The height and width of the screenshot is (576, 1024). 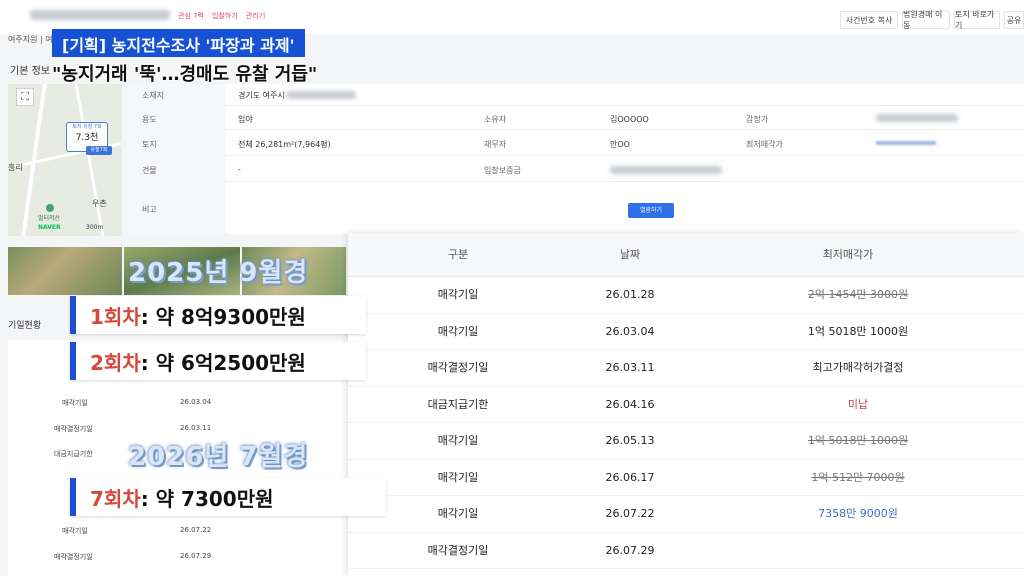 I want to click on share-button: 공유, so click(x=1014, y=20).